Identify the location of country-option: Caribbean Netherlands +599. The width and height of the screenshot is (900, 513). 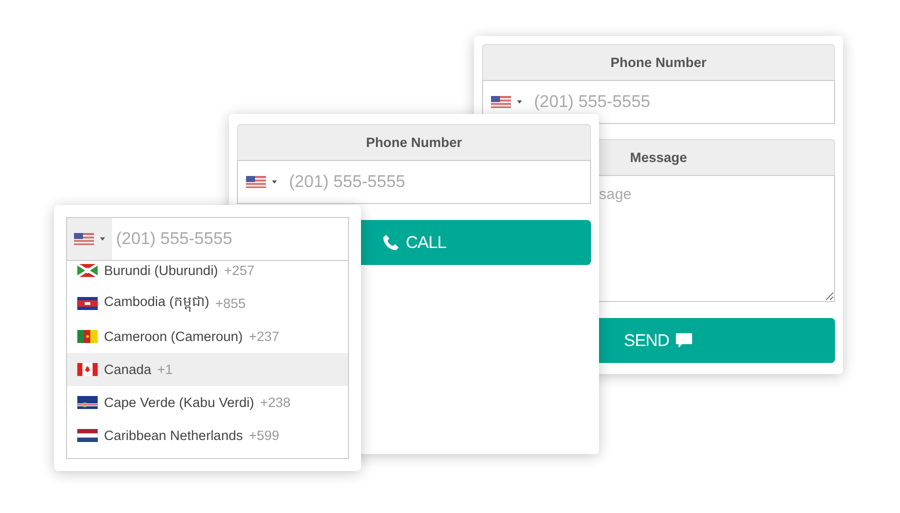
(207, 435).